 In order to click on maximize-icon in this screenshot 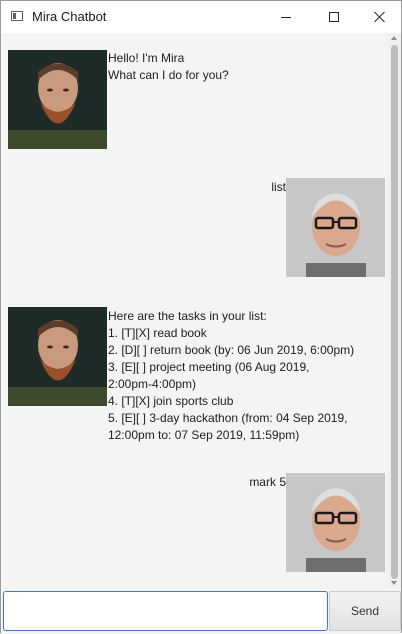, I will do `click(334, 17)`.